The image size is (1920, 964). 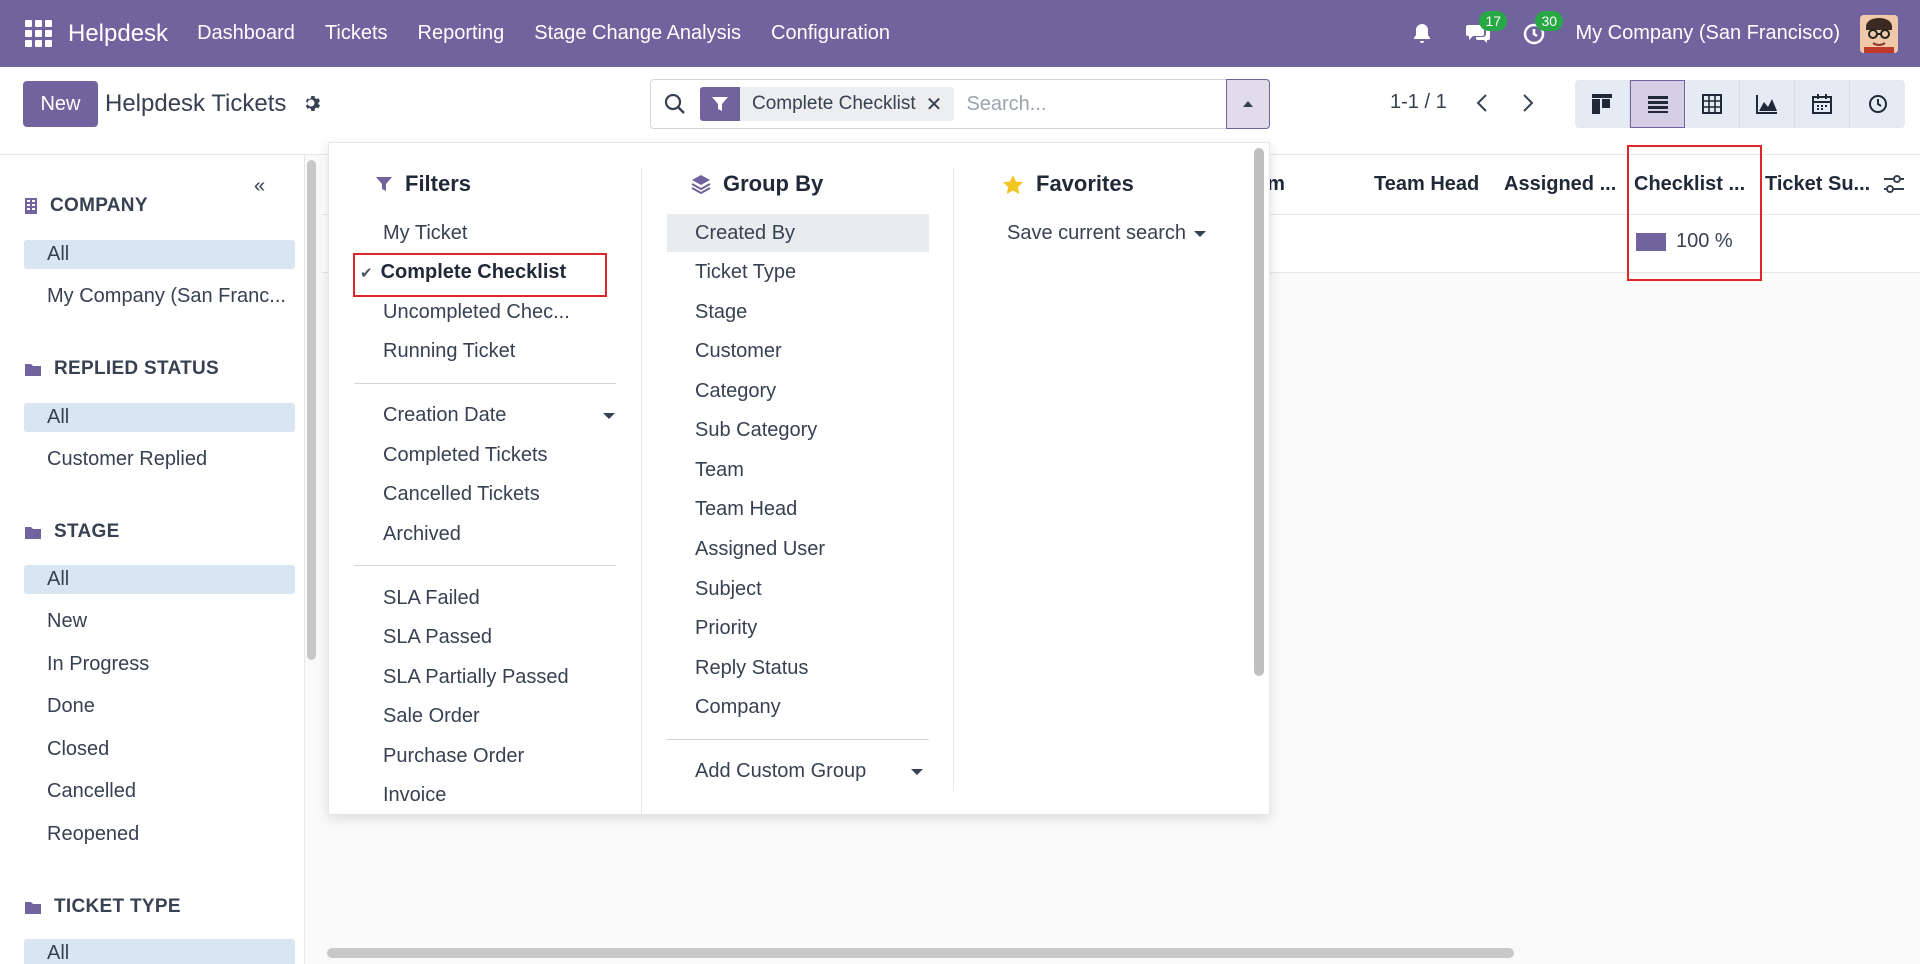 What do you see at coordinates (60, 104) in the screenshot?
I see `new-button: New` at bounding box center [60, 104].